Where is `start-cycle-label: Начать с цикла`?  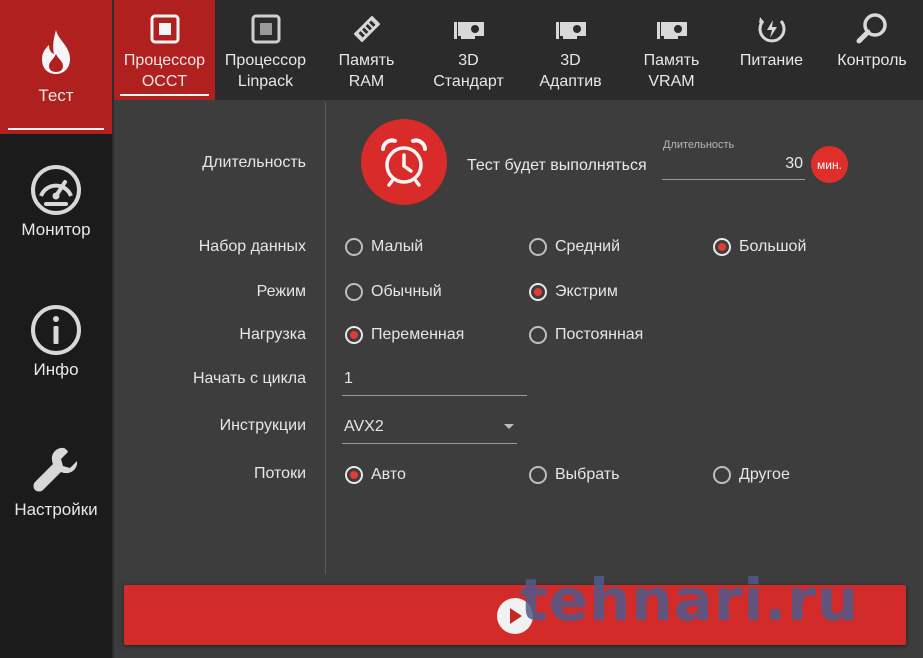
start-cycle-label: Начать с цикла is located at coordinates (249, 378).